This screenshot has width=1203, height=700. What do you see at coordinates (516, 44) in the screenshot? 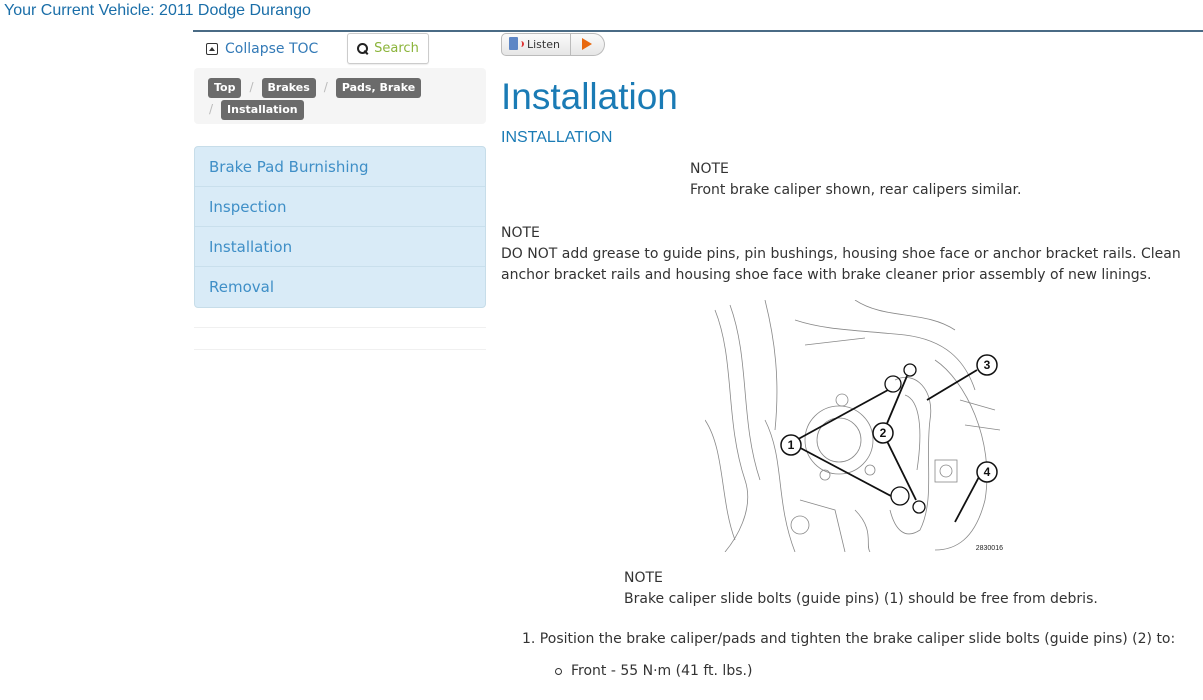
I see `speaker-icon` at bounding box center [516, 44].